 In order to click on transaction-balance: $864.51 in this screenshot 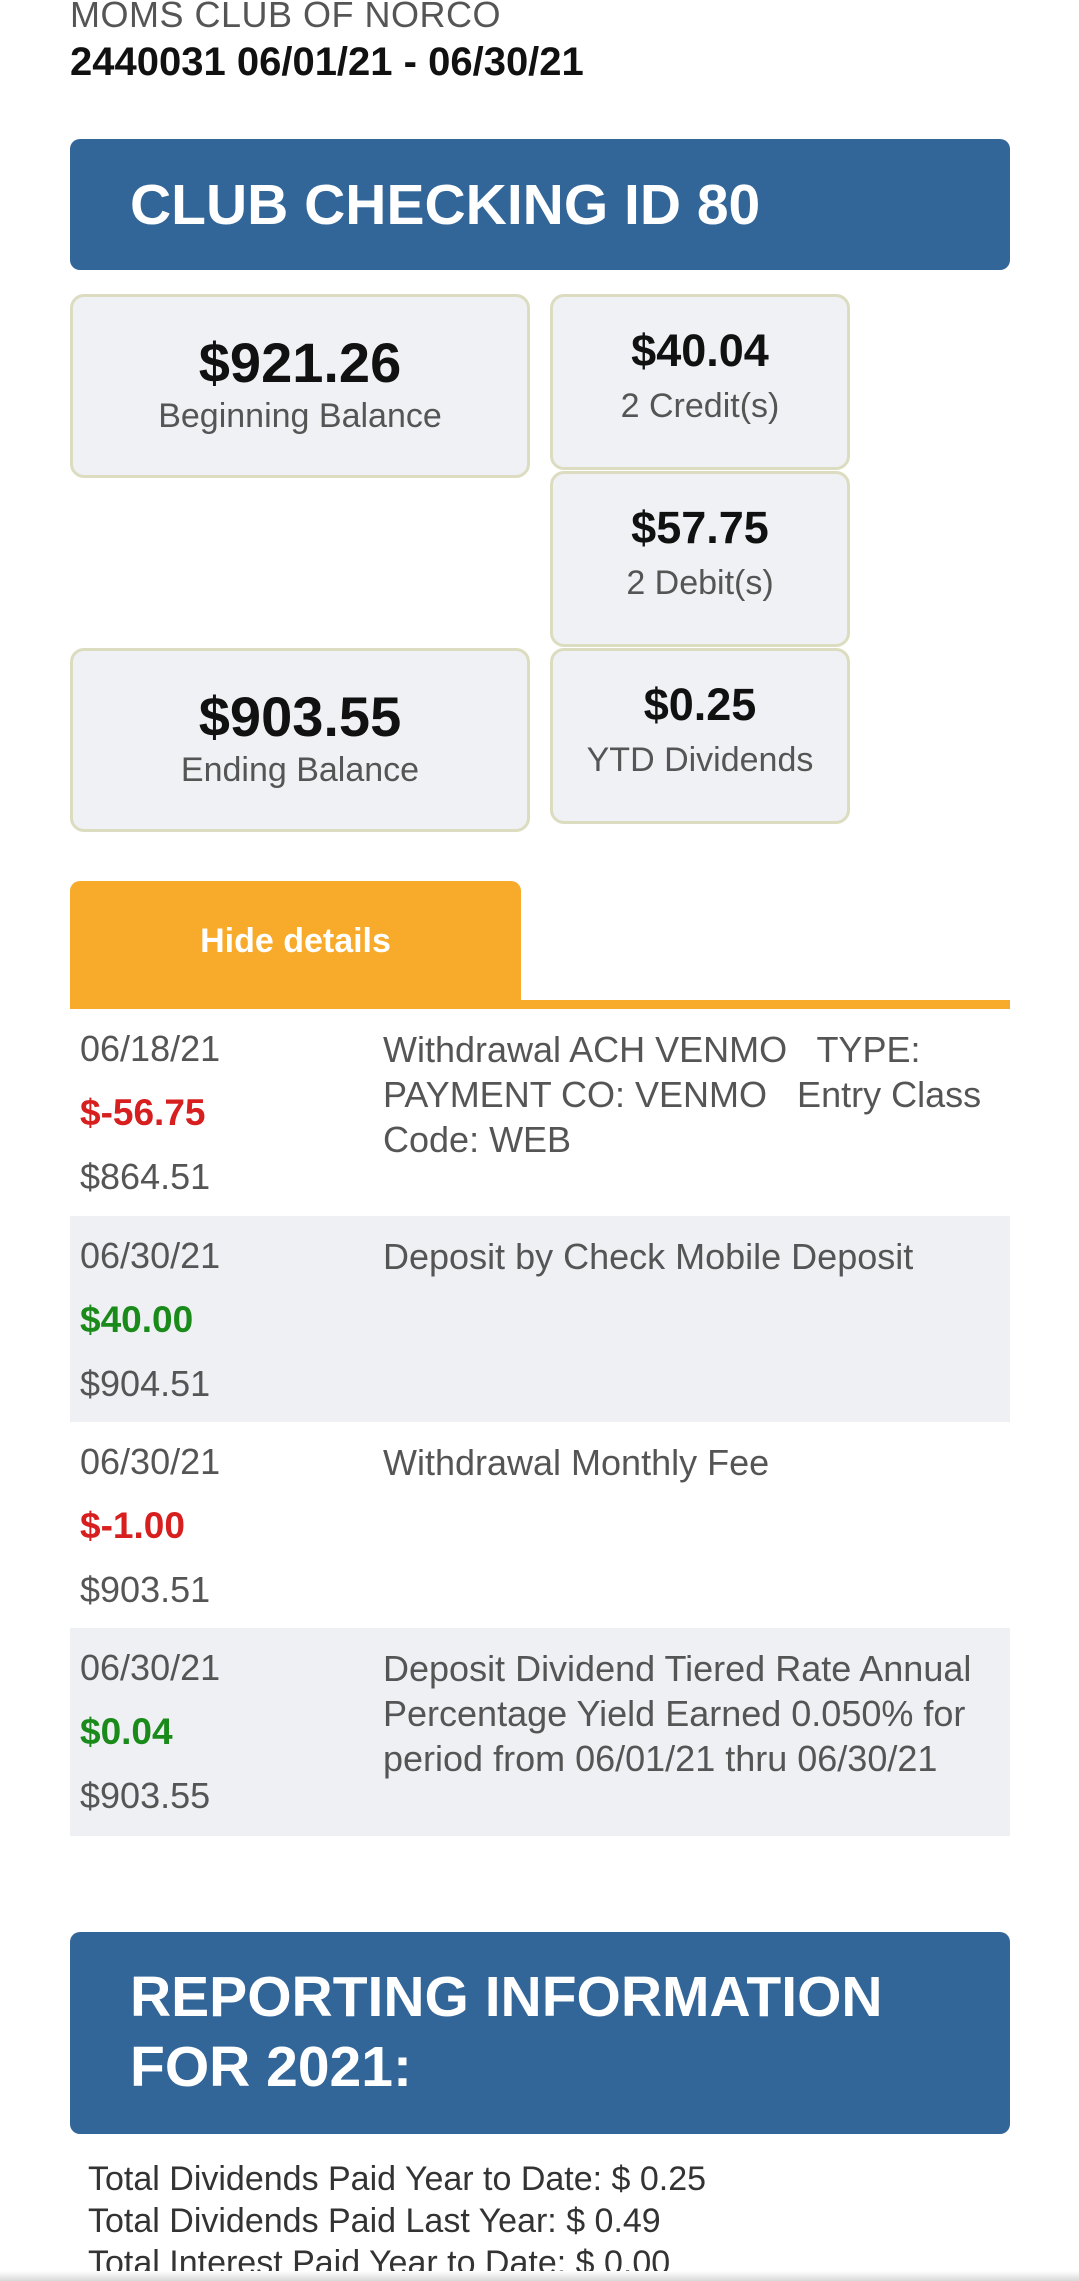, I will do `click(145, 1176)`.